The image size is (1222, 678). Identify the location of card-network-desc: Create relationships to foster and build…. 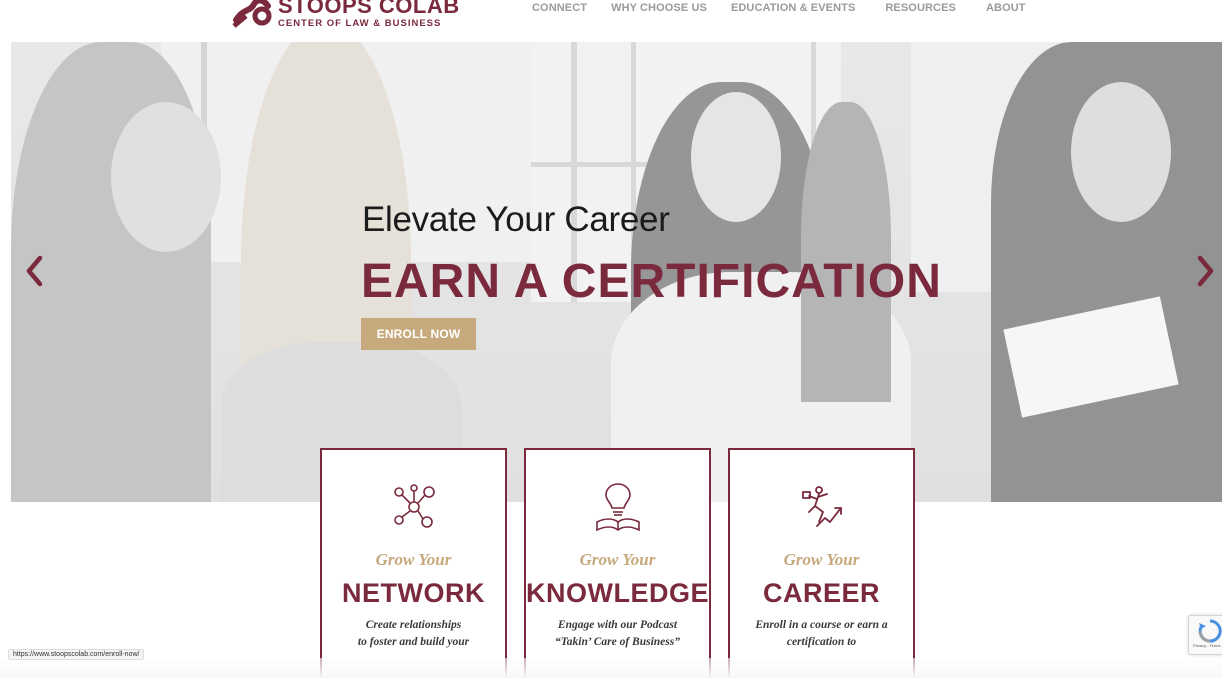
(413, 634).